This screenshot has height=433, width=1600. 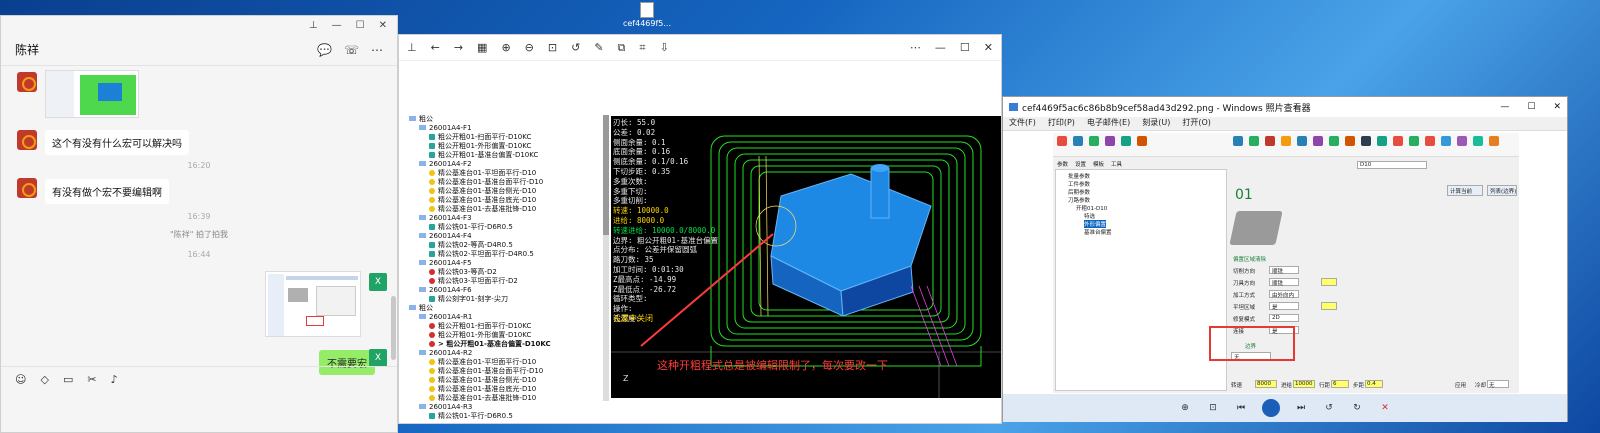 What do you see at coordinates (507, 272) in the screenshot?
I see `tree-item: 精公铣03-等高-D2` at bounding box center [507, 272].